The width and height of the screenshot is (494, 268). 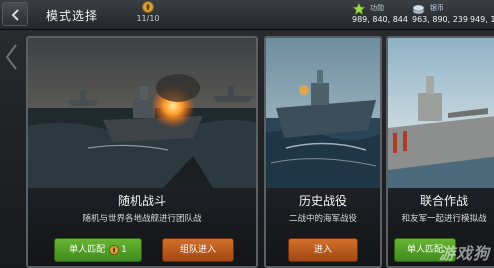 I want to click on merit-resource: 功勋 989, 840, 844, so click(x=380, y=15).